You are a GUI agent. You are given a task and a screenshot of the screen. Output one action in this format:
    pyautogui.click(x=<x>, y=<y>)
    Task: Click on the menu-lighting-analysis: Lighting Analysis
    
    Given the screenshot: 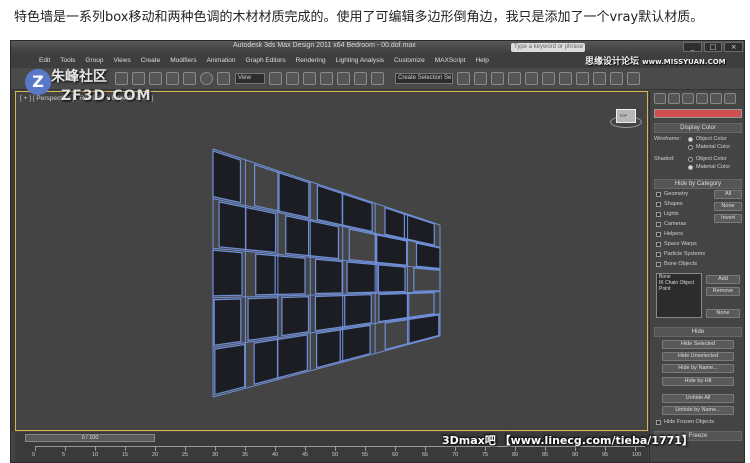 What is the action you would take?
    pyautogui.click(x=360, y=61)
    